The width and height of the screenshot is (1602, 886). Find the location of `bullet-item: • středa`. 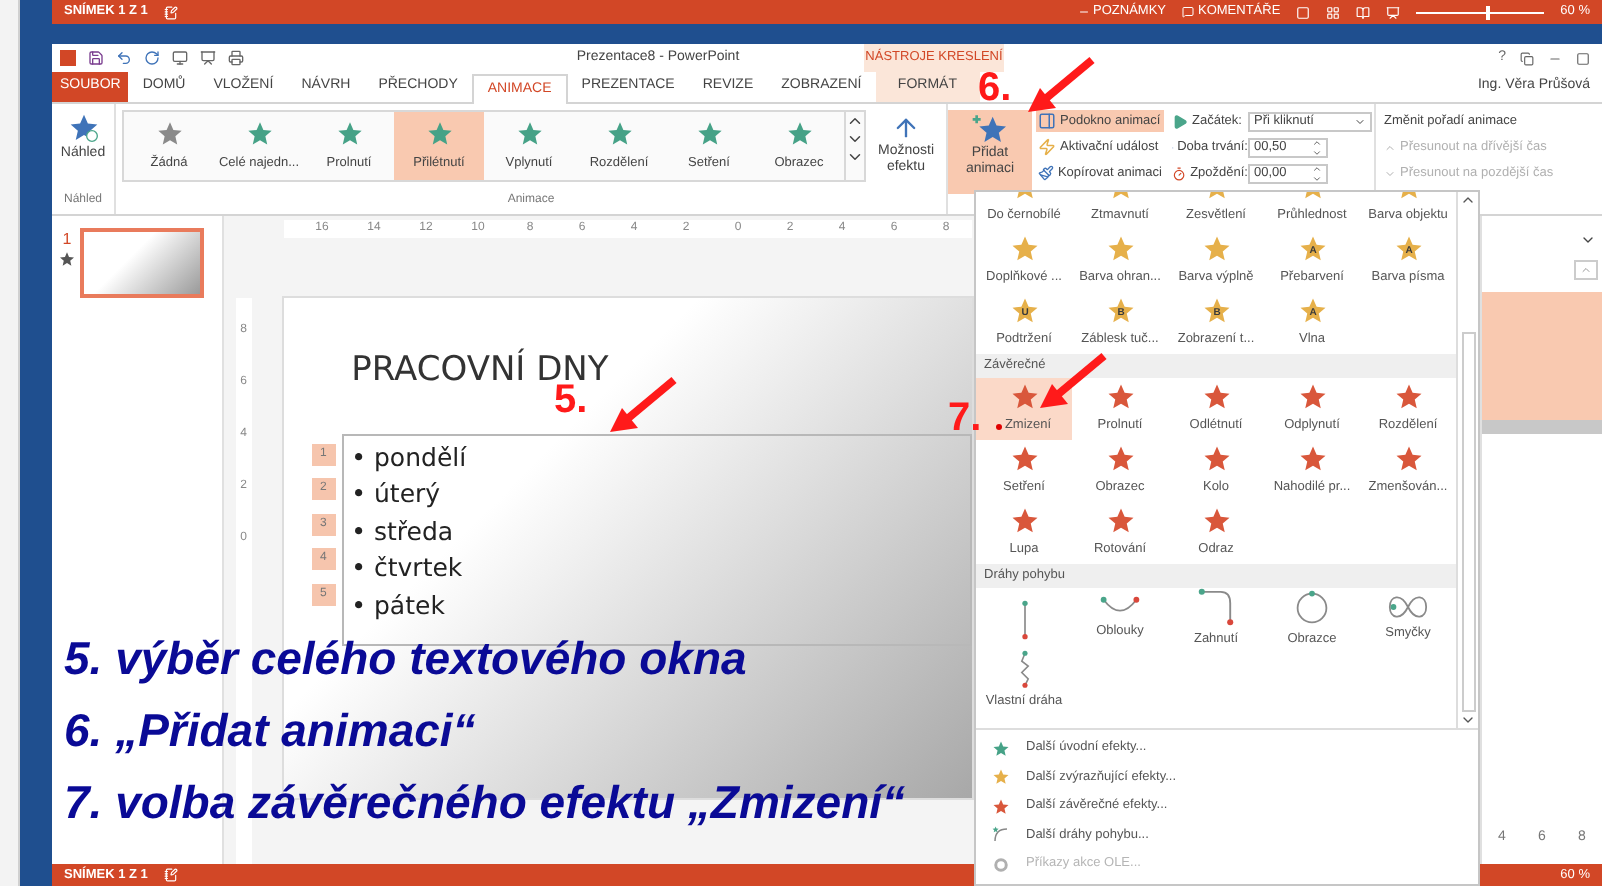

bullet-item: • středa is located at coordinates (403, 530).